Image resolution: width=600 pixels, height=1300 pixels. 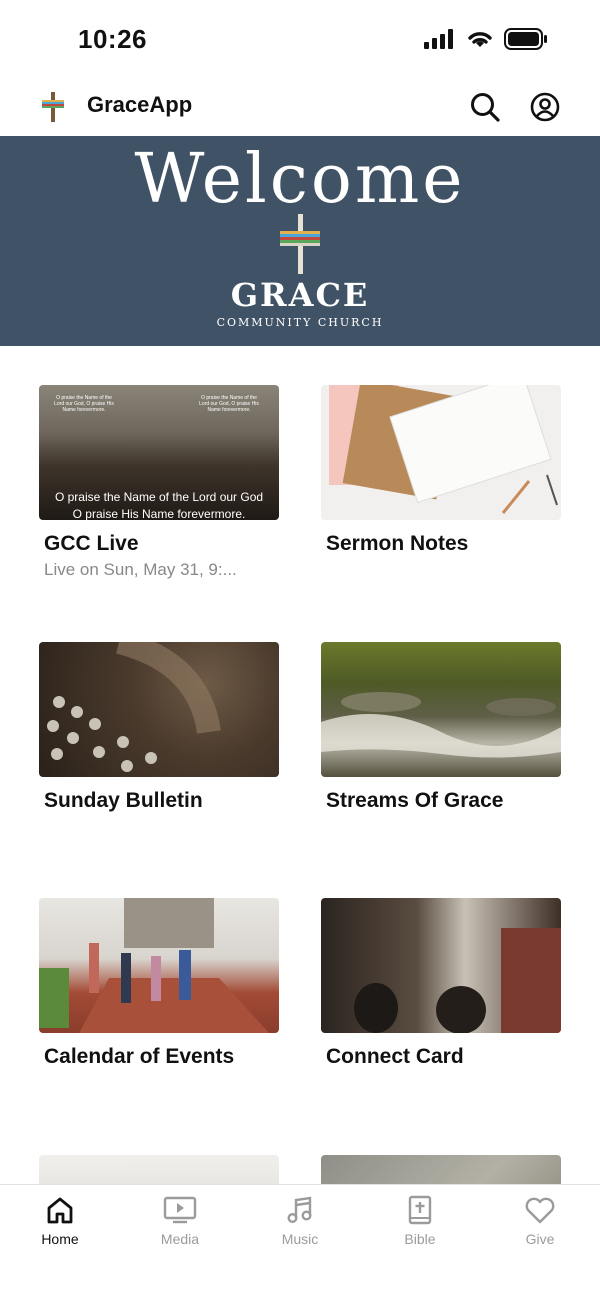 I want to click on status-icons, so click(x=486, y=39).